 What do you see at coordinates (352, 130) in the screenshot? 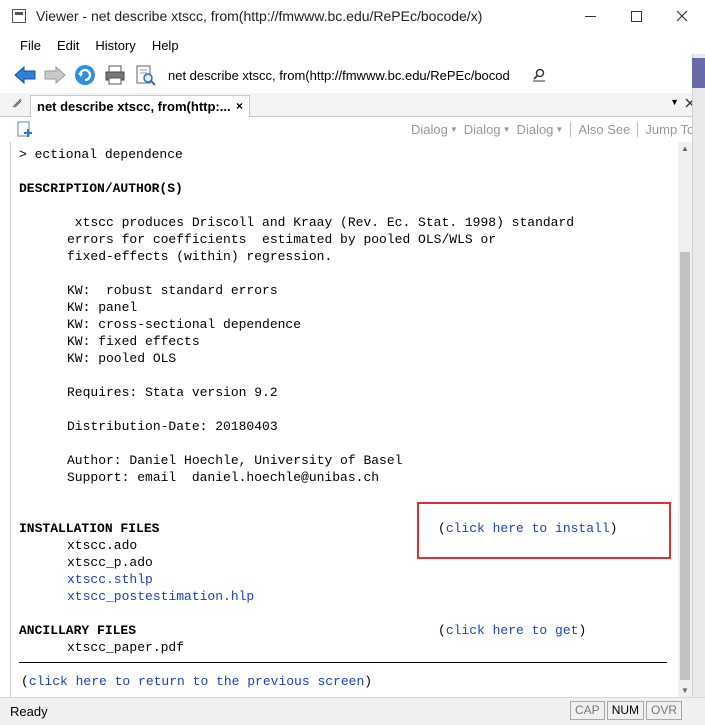
I see `viewer-toolbar: Dialog ▼ Dialog ▼ Dialog ▼ Also See Jump To` at bounding box center [352, 130].